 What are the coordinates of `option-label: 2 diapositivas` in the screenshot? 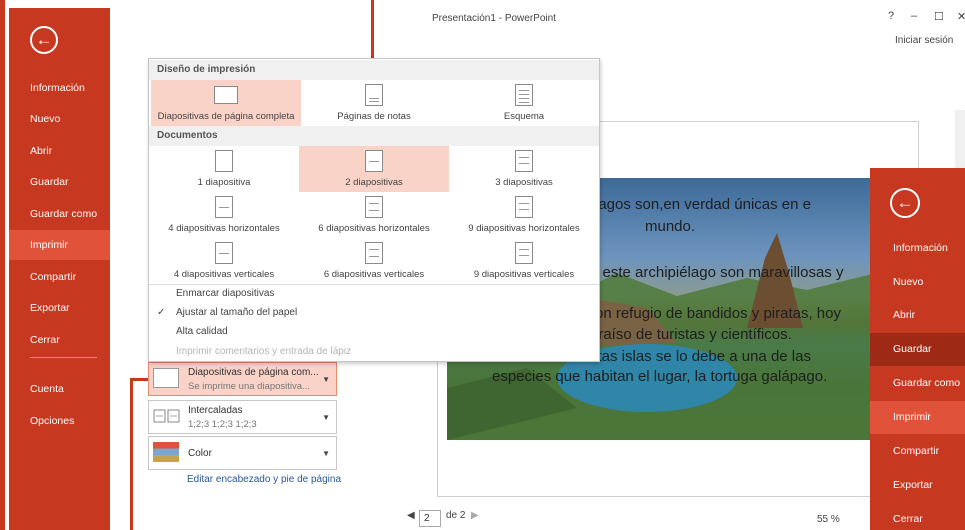 It's located at (374, 182).